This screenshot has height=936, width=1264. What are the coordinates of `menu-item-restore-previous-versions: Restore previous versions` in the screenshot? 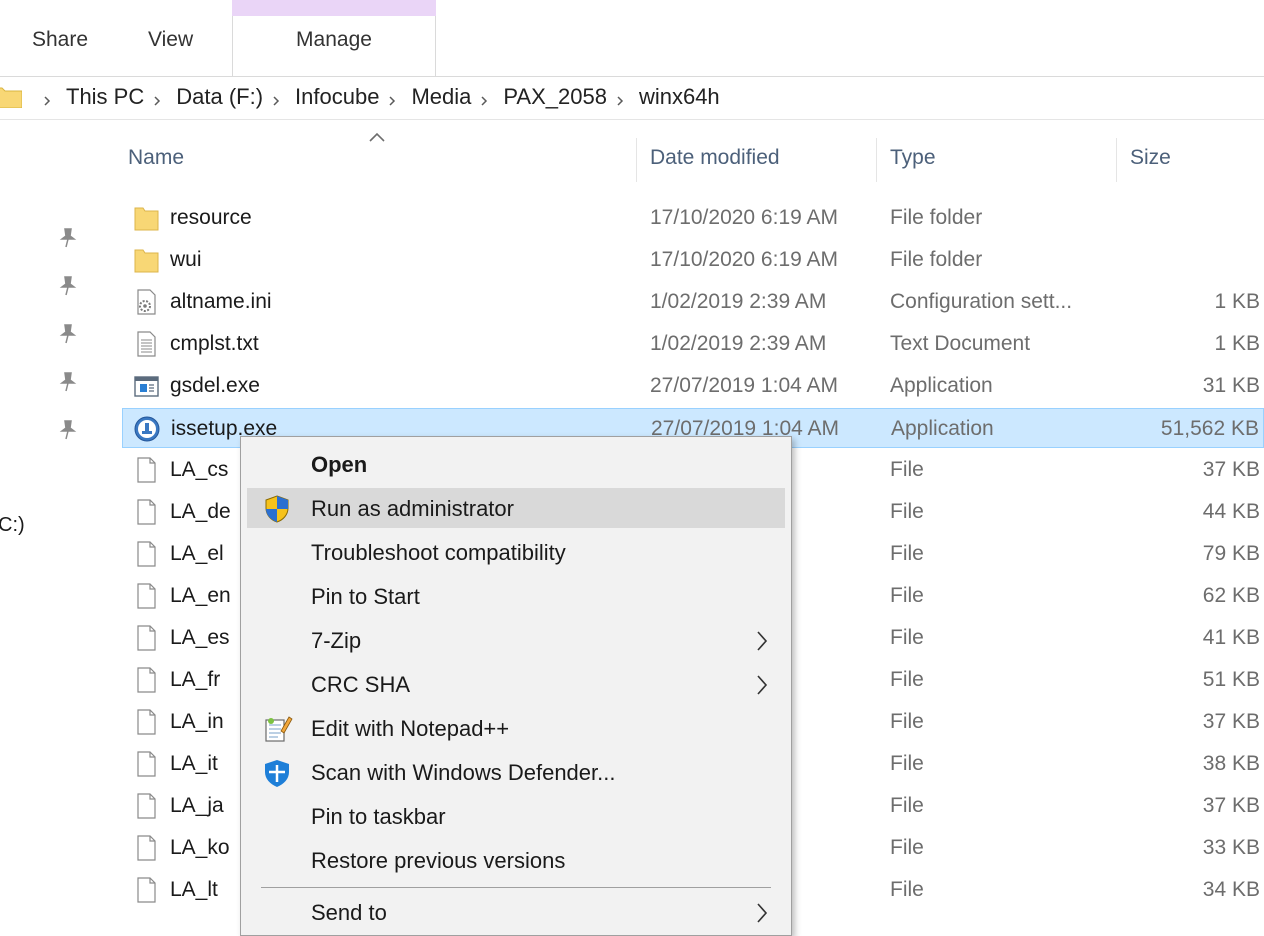 It's located at (516, 860).